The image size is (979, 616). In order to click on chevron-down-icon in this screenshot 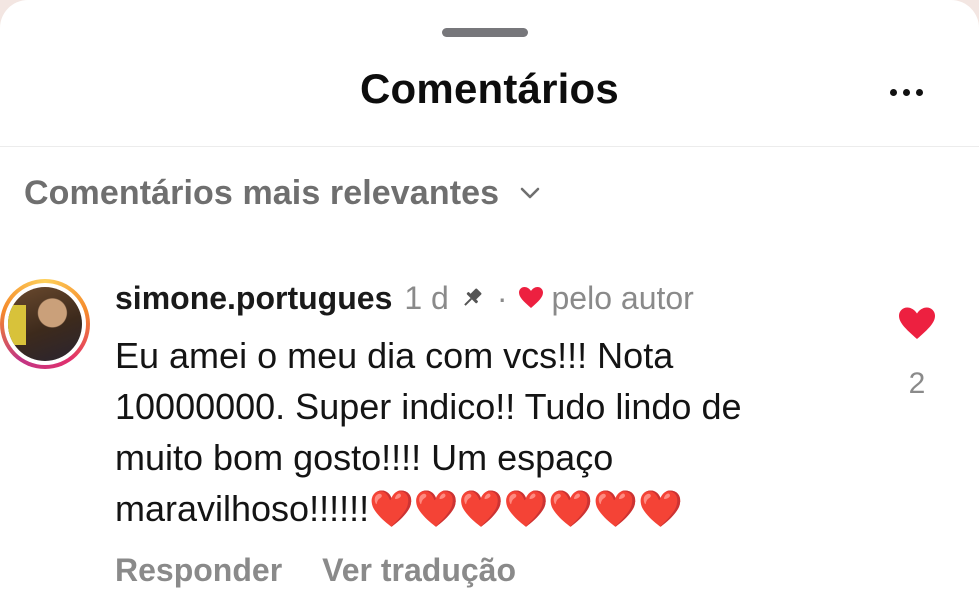, I will do `click(530, 193)`.